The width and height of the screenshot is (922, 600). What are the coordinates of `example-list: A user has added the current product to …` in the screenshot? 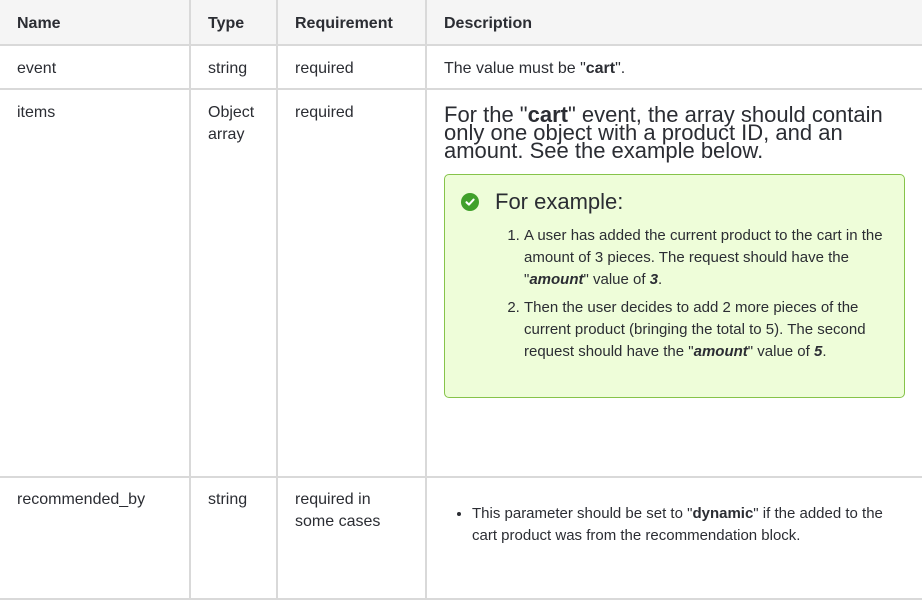 It's located at (676, 294).